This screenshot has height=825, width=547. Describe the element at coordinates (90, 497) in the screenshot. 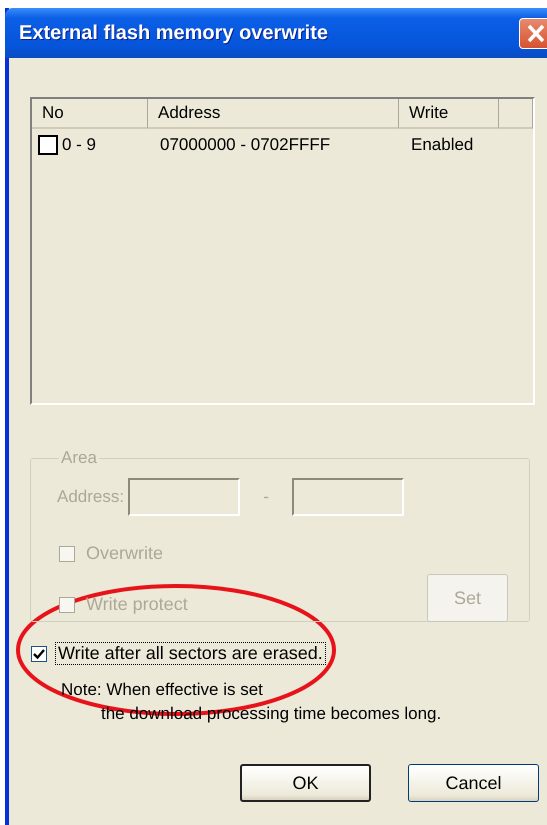

I see `address-label: Address:` at that location.